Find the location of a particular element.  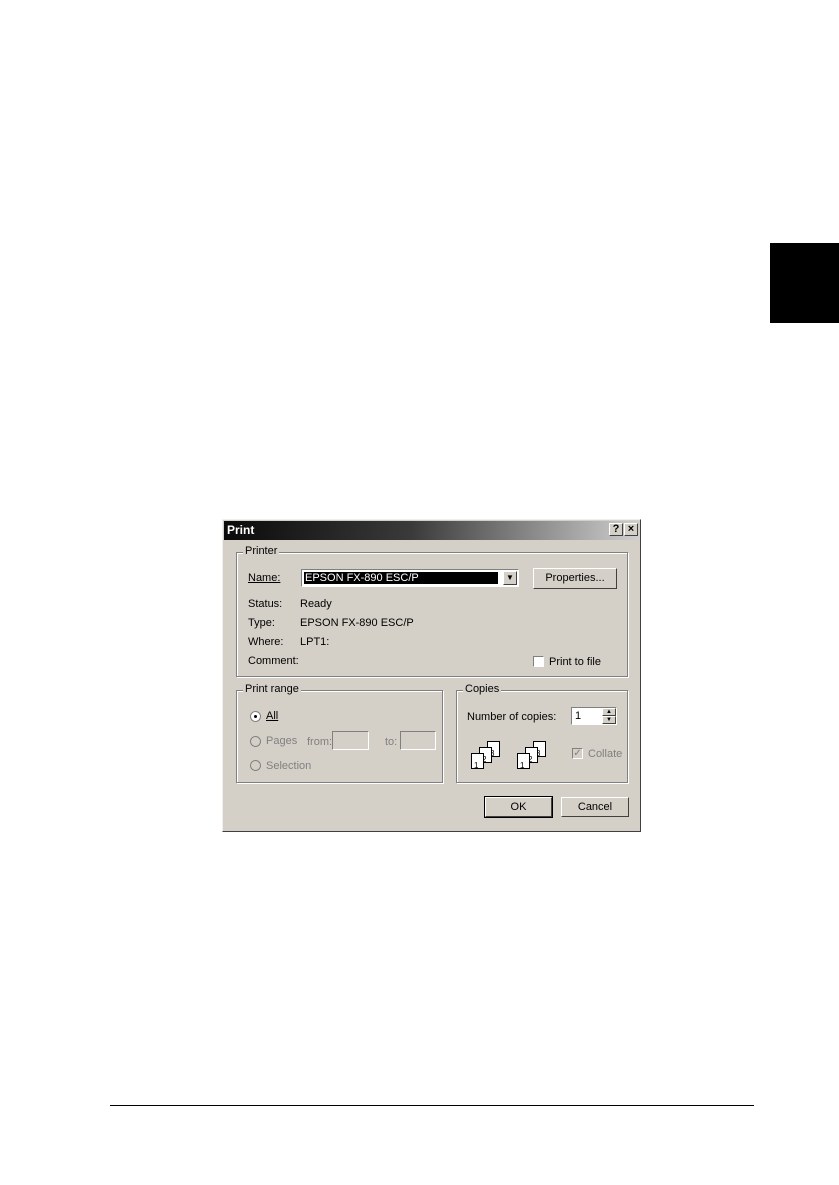

help-icon: ? is located at coordinates (616, 529).